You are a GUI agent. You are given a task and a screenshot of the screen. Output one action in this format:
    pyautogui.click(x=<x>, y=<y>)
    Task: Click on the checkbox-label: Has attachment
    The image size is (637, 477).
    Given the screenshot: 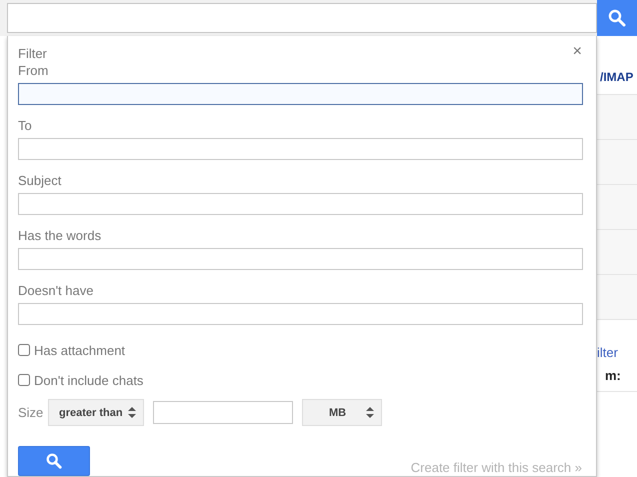 What is the action you would take?
    pyautogui.click(x=80, y=350)
    